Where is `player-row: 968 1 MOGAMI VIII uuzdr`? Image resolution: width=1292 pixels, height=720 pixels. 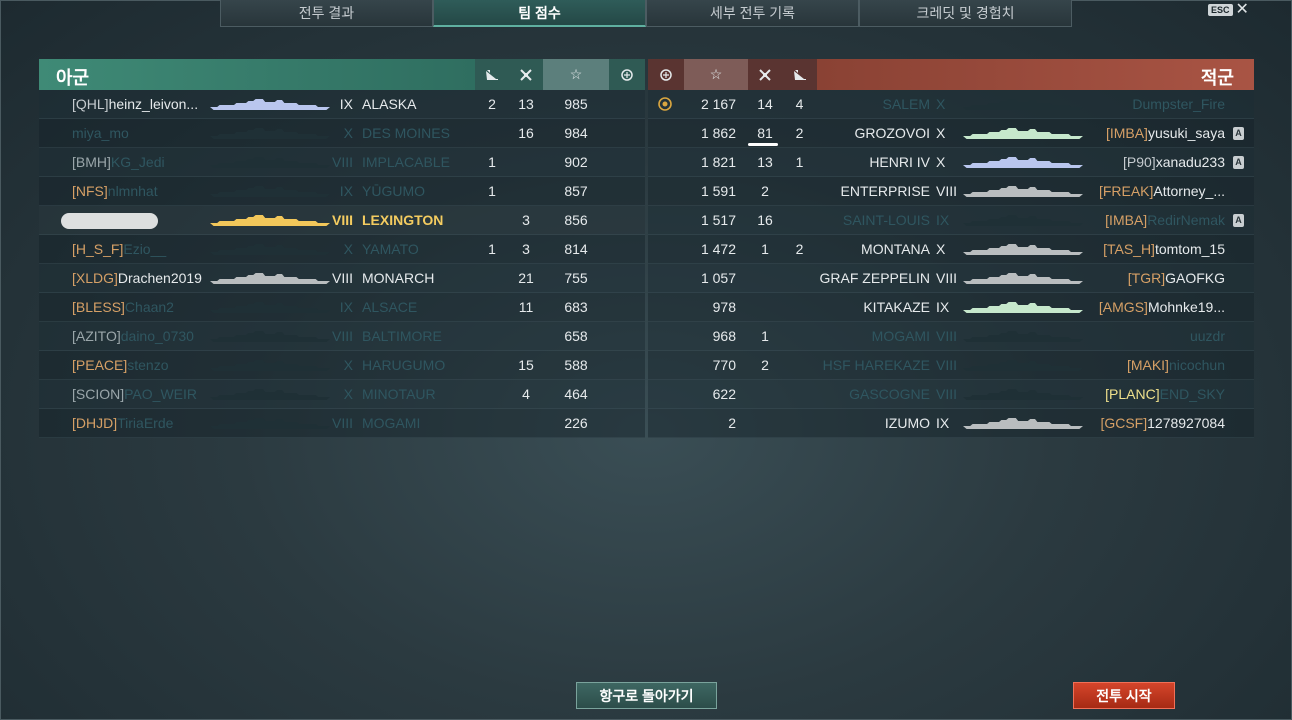
player-row: 968 1 MOGAMI VIII uuzdr is located at coordinates (951, 336).